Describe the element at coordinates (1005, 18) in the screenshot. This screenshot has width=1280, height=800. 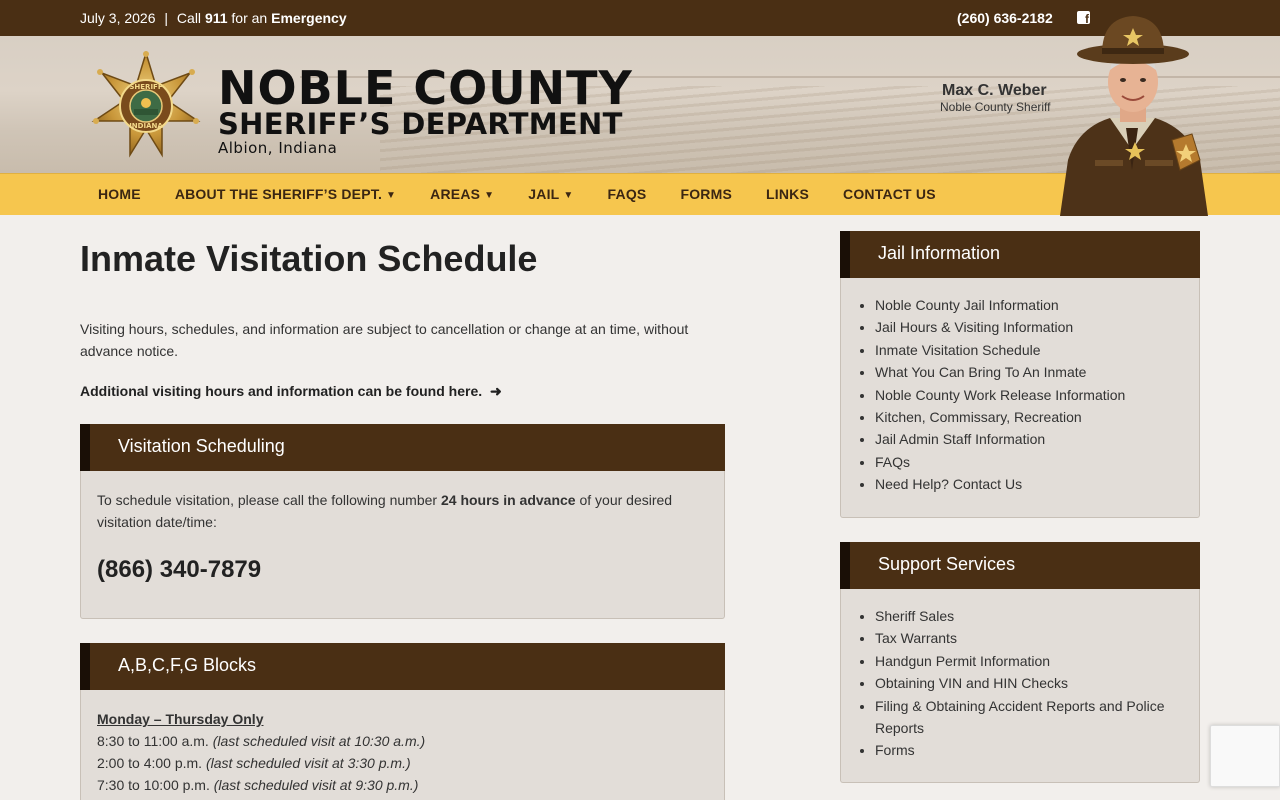
I see `header-phone-link: (260) 636-2182` at that location.